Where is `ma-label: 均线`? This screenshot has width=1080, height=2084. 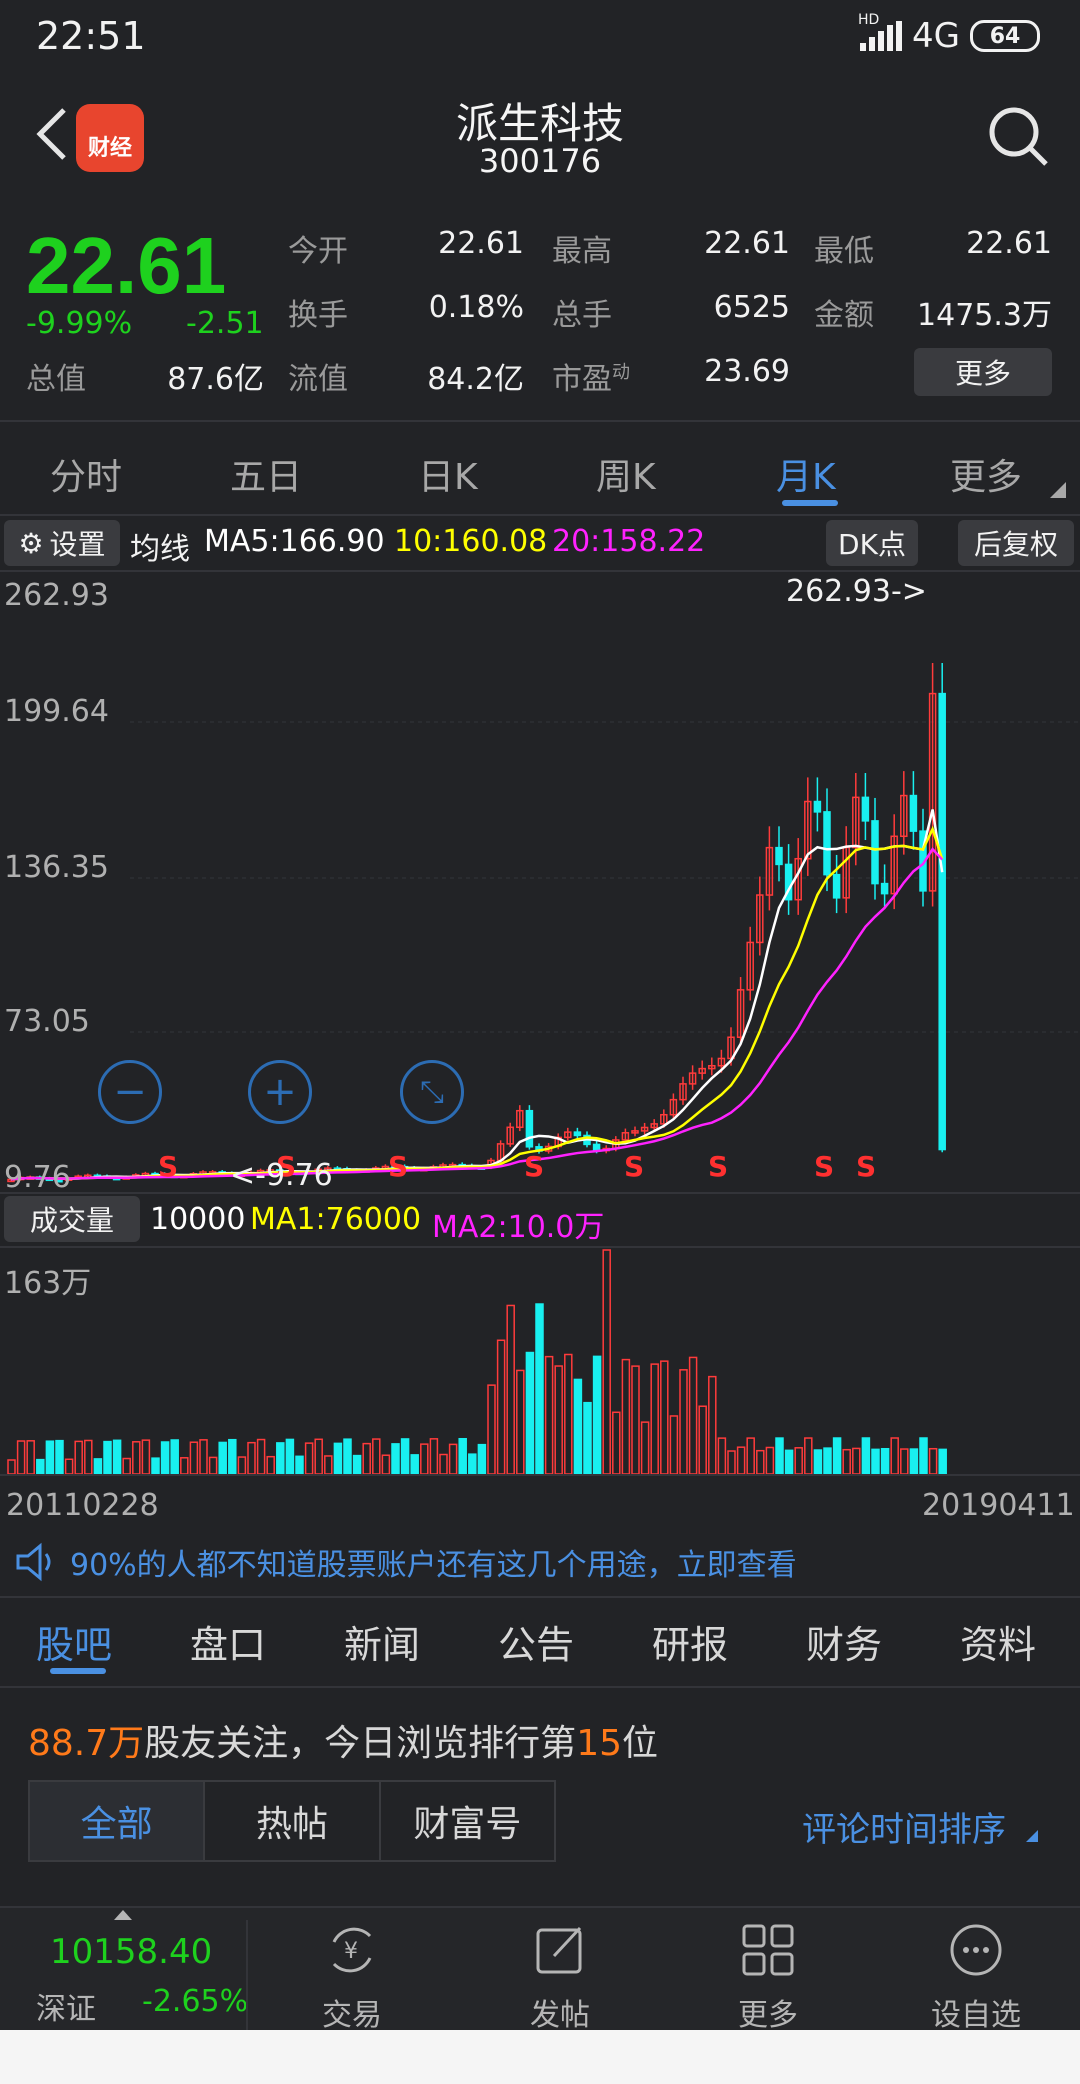 ma-label: 均线 is located at coordinates (160, 549).